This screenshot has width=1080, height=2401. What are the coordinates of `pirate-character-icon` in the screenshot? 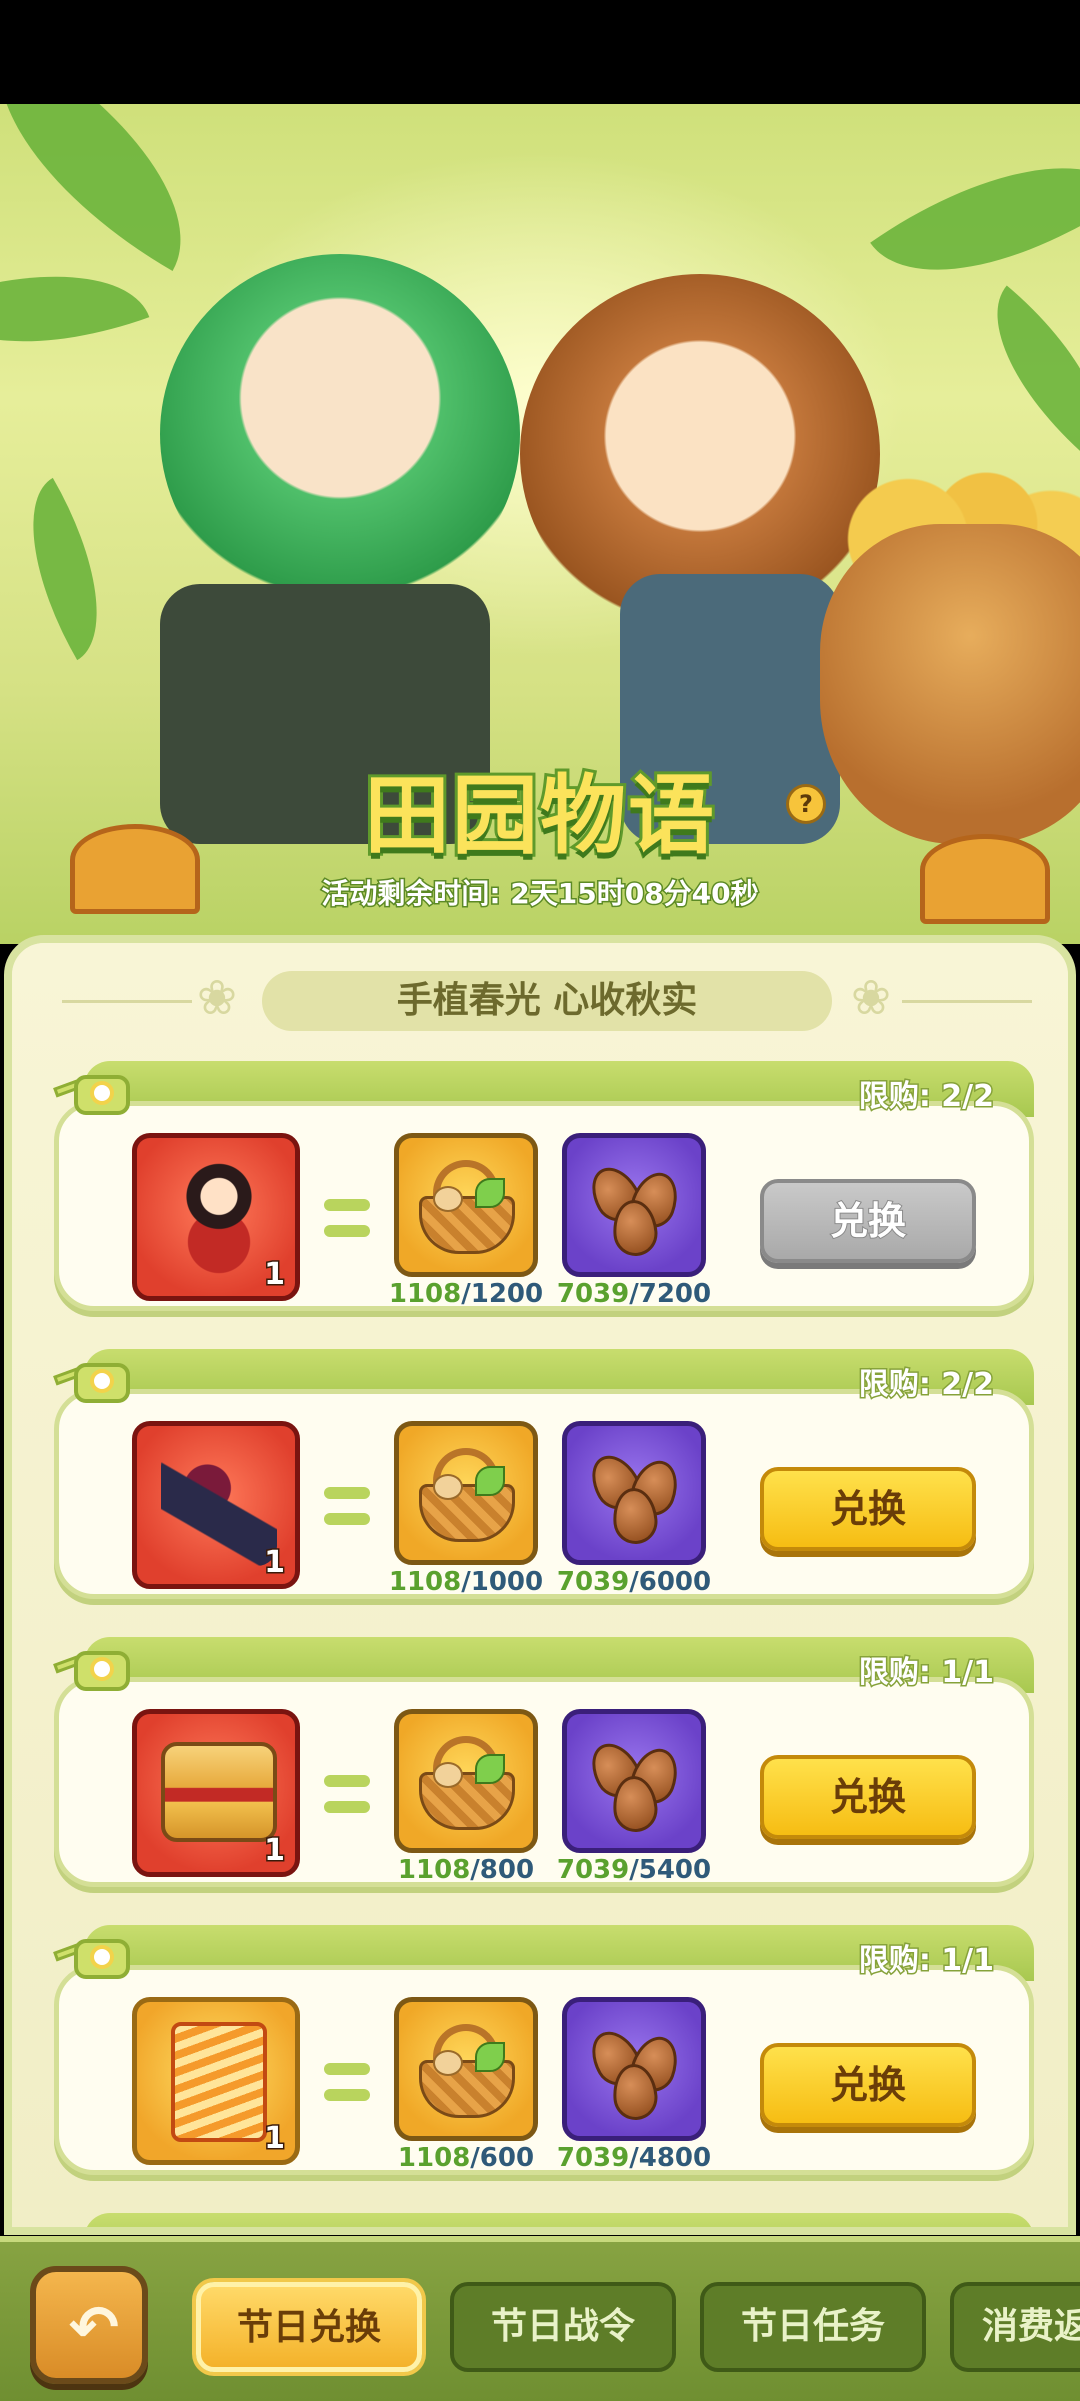 It's located at (219, 1218).